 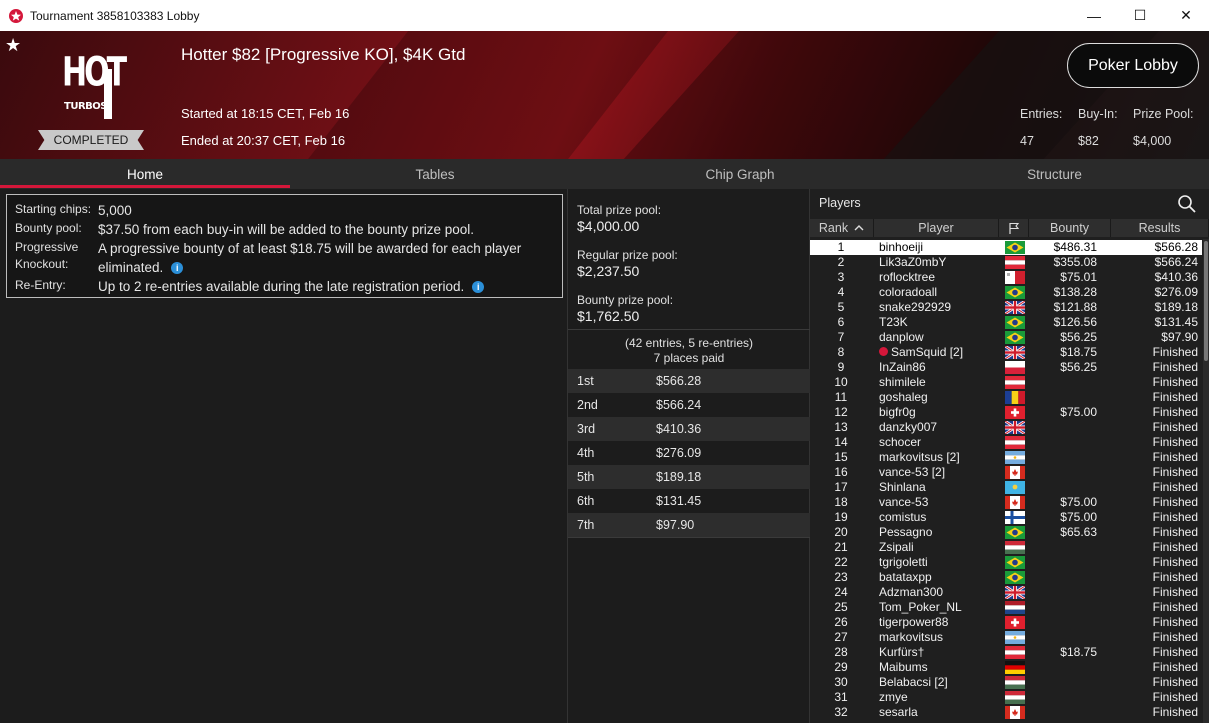 I want to click on tab-chip-graph: Chip Graph, so click(x=740, y=174).